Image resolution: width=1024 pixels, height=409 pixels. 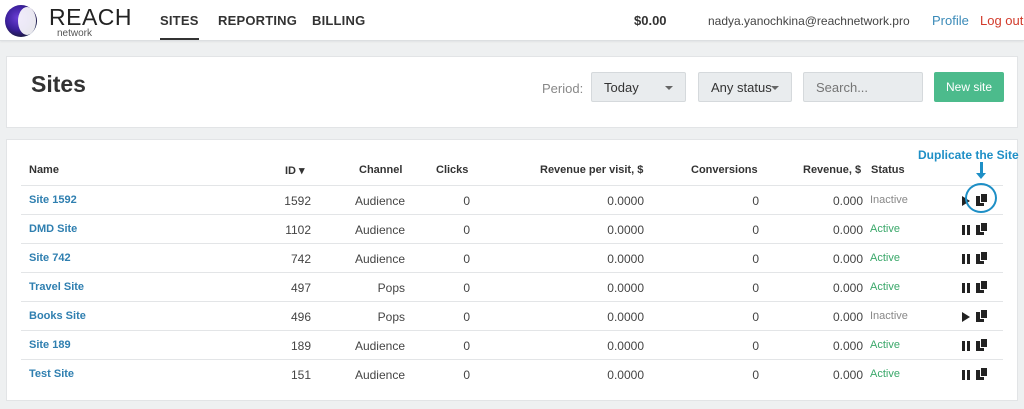 I want to click on column-header-id: ID ▾, so click(x=295, y=170).